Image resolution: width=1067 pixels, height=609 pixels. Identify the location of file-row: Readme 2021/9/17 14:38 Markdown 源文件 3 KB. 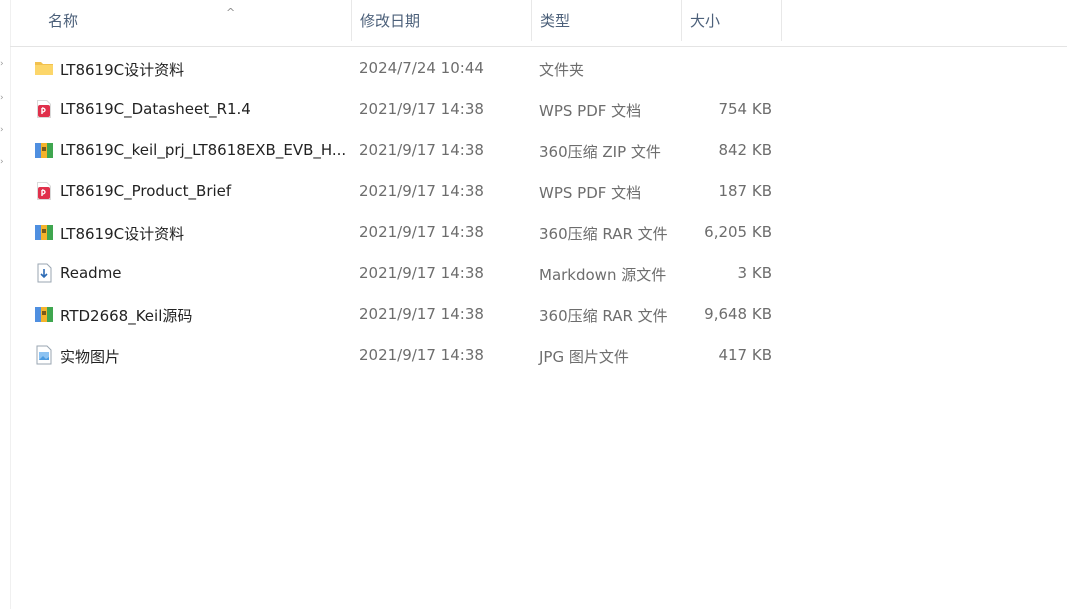
(408, 273).